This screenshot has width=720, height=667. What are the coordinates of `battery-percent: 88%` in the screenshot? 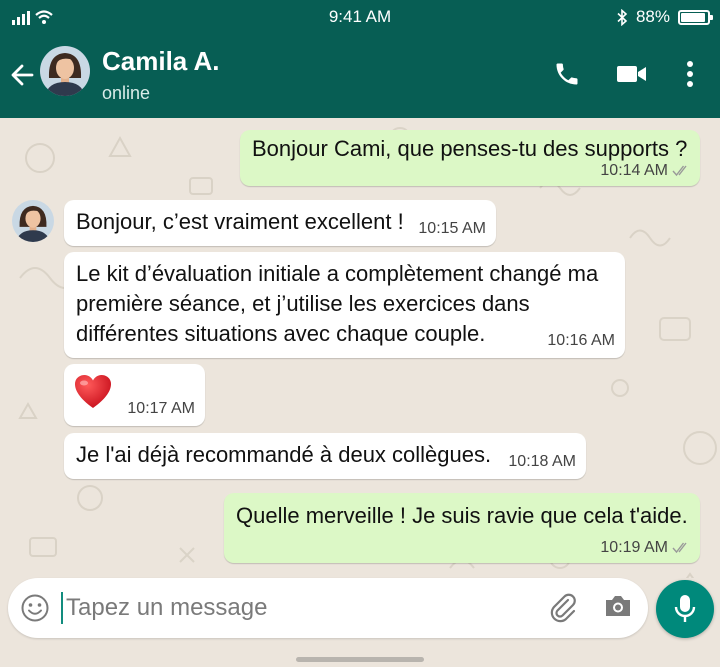 It's located at (652, 16).